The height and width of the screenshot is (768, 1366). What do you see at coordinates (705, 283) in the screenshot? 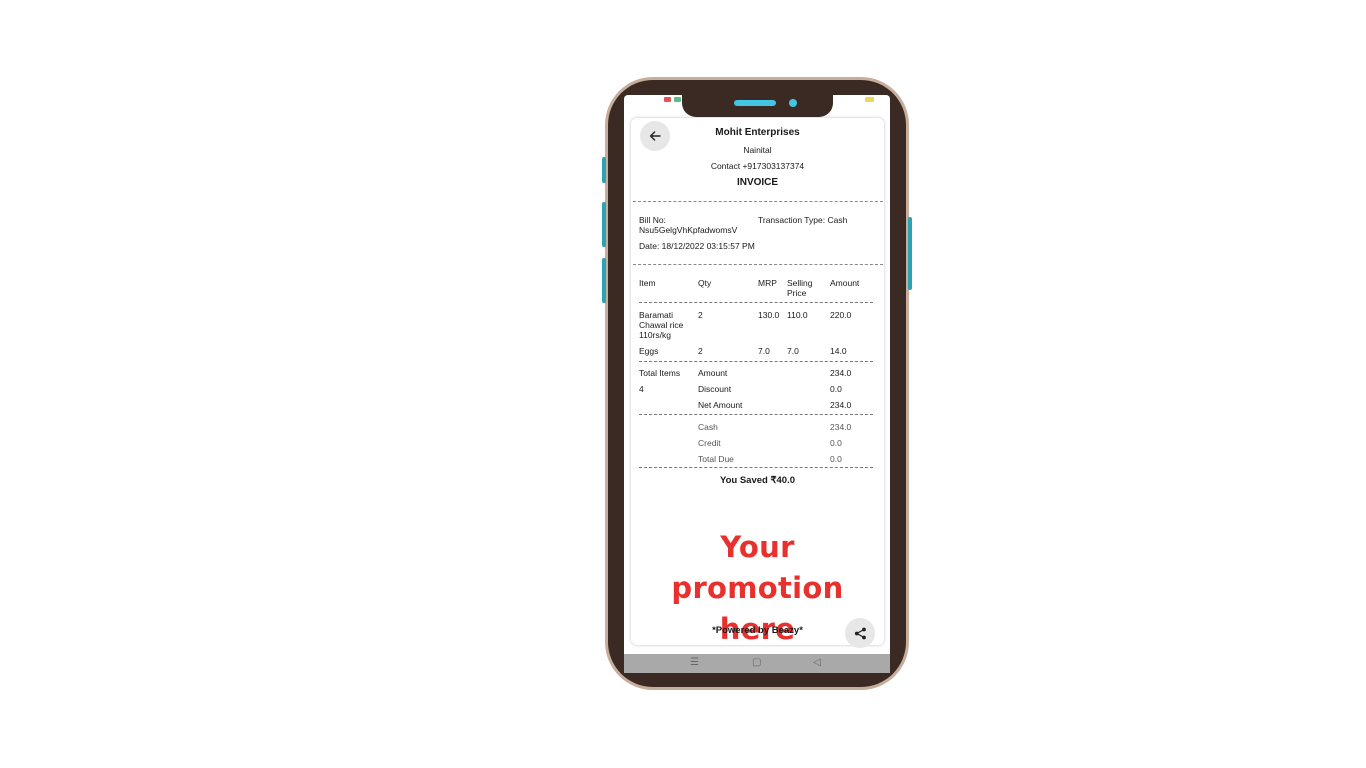
I see `column-header-qty: Qty` at bounding box center [705, 283].